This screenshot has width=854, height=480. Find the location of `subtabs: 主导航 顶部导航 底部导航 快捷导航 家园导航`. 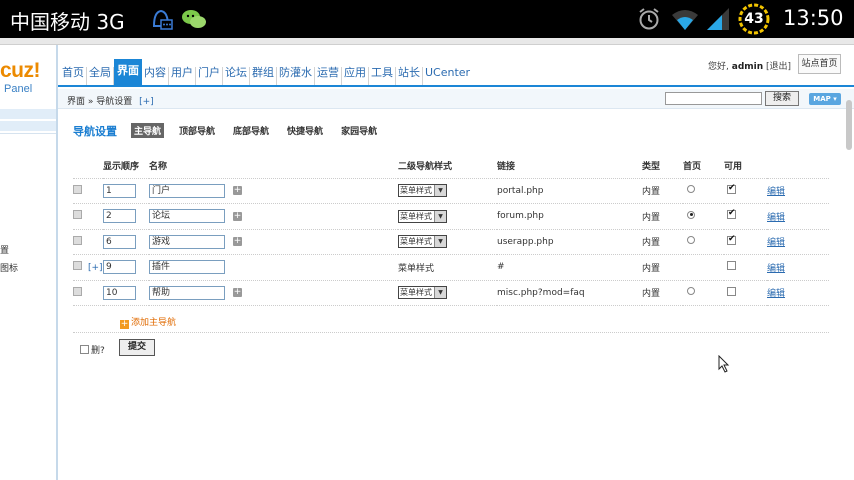

subtabs: 主导航 顶部导航 底部导航 快捷导航 家园导航 is located at coordinates (261, 130).